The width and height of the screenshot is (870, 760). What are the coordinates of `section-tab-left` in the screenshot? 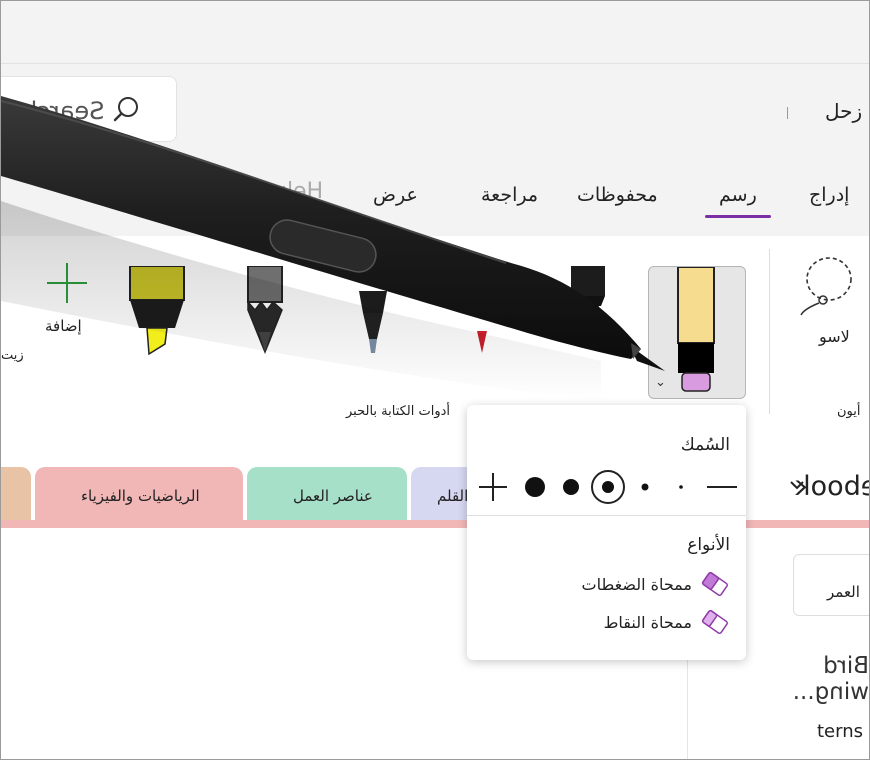 It's located at (16, 495).